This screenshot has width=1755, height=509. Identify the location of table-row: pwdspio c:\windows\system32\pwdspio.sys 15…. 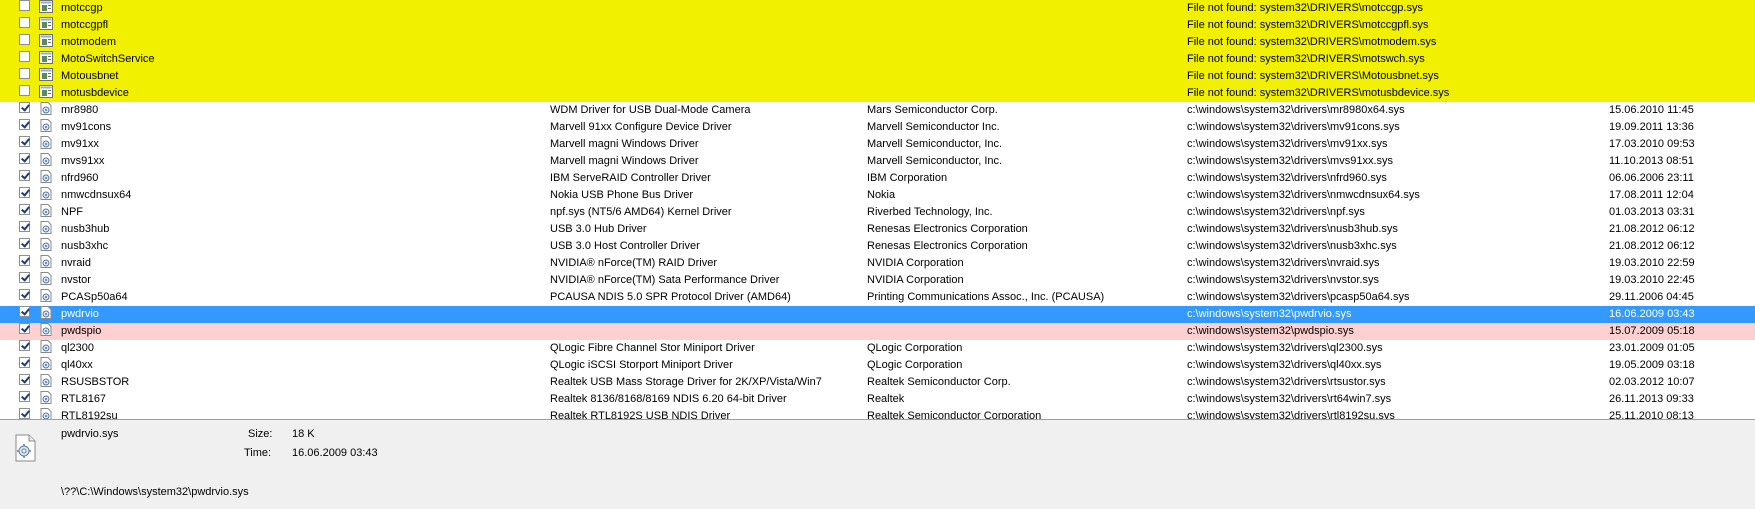
(877, 331).